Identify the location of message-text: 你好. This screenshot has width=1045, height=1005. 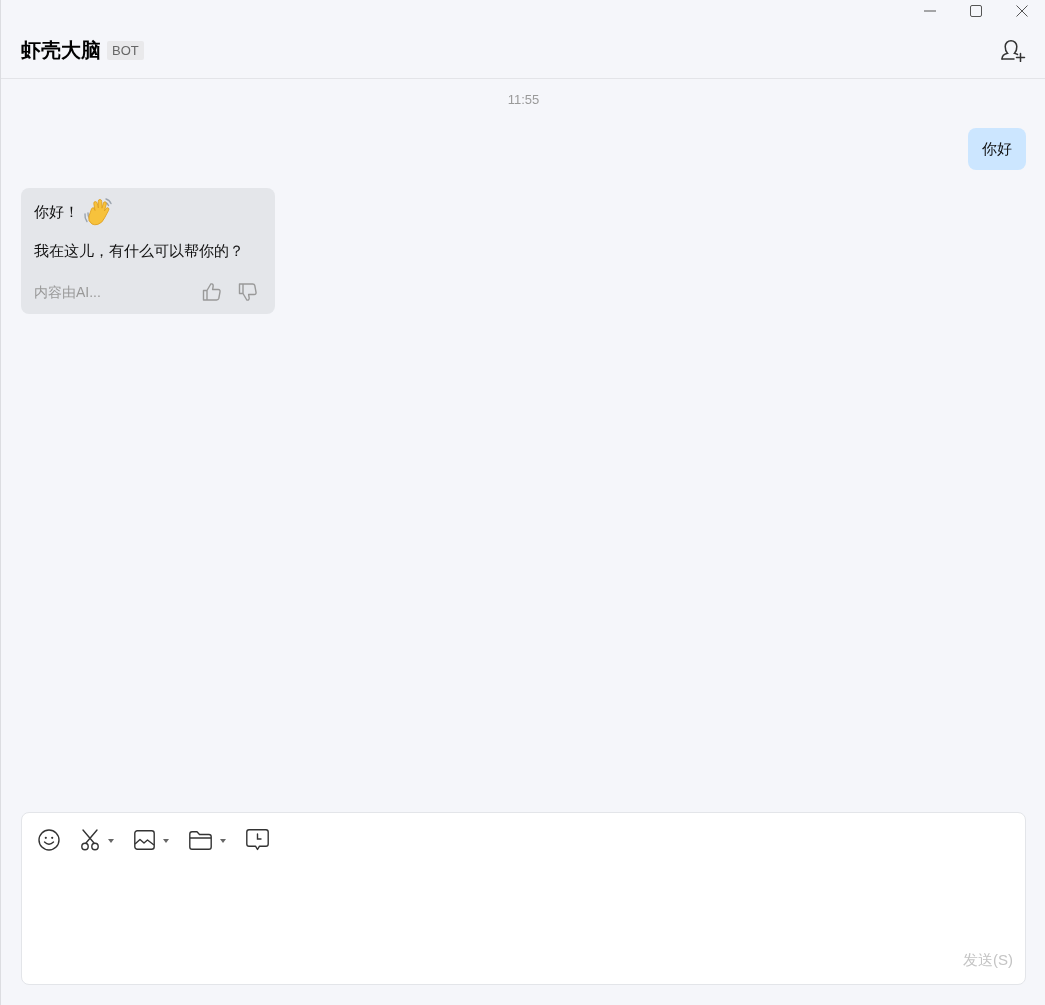
(997, 149).